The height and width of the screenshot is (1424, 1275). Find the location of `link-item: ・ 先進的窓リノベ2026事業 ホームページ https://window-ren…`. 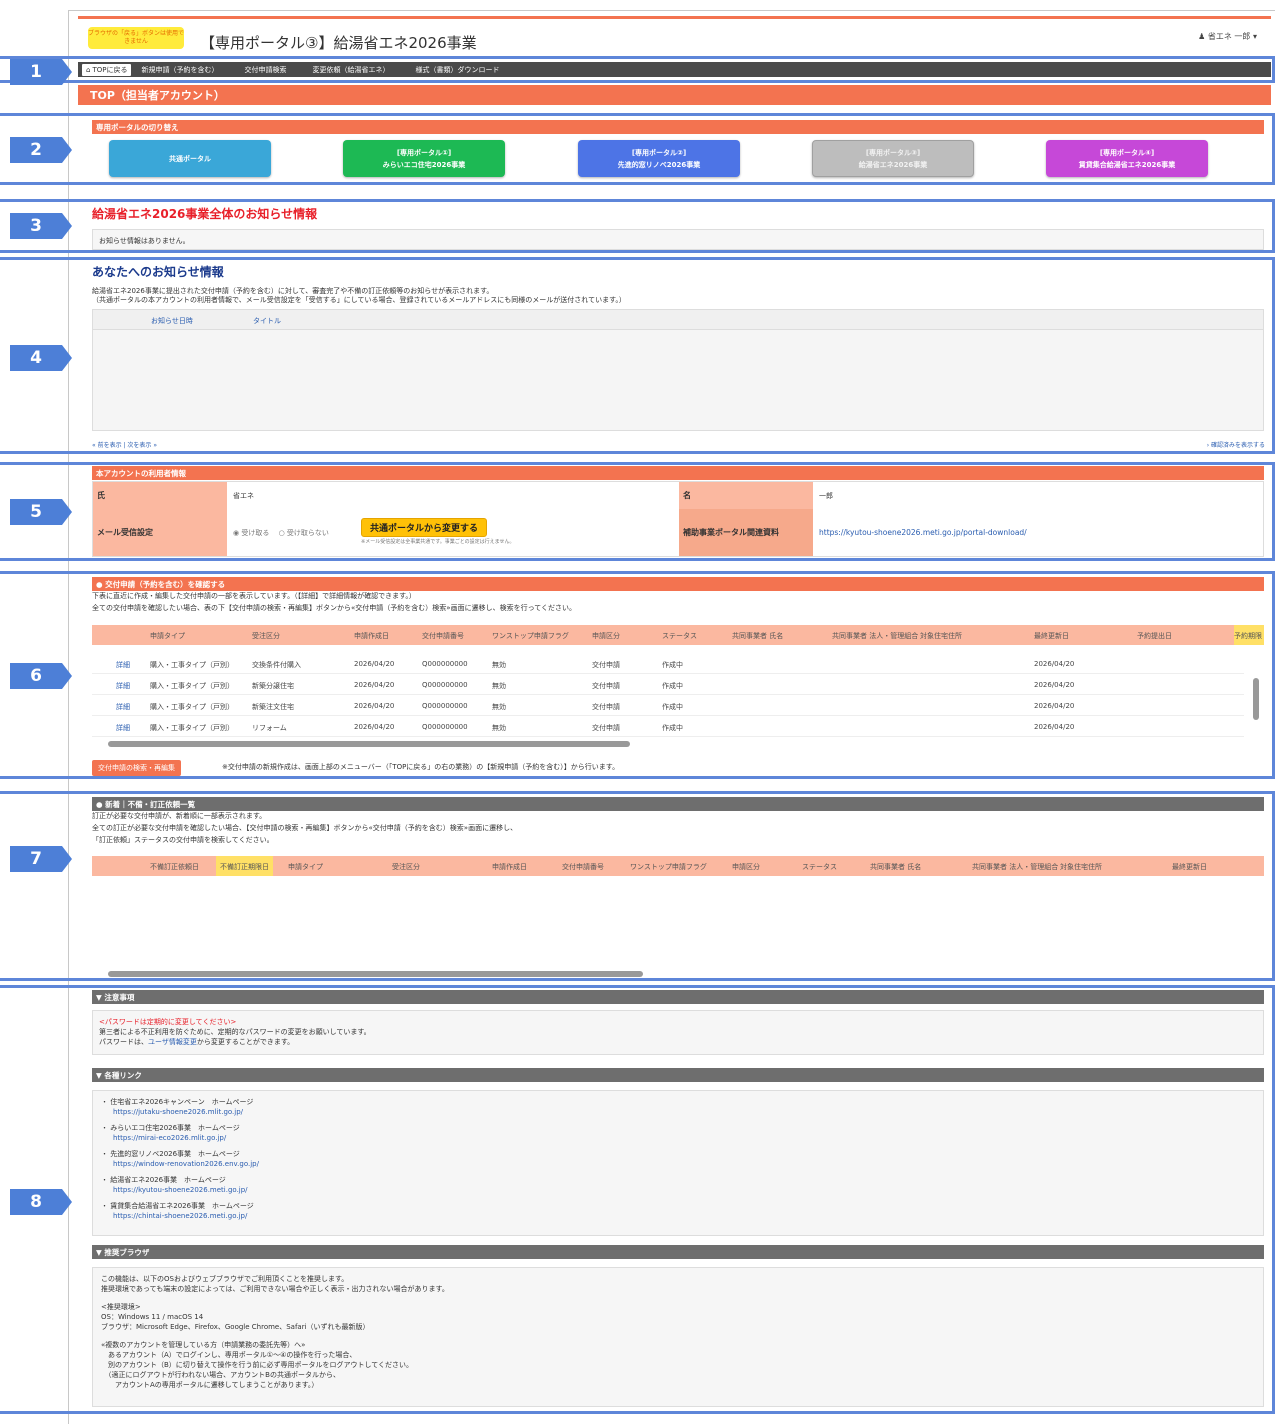

link-item: ・ 先進的窓リノベ2026事業 ホームページ https://window-ren… is located at coordinates (180, 1159).